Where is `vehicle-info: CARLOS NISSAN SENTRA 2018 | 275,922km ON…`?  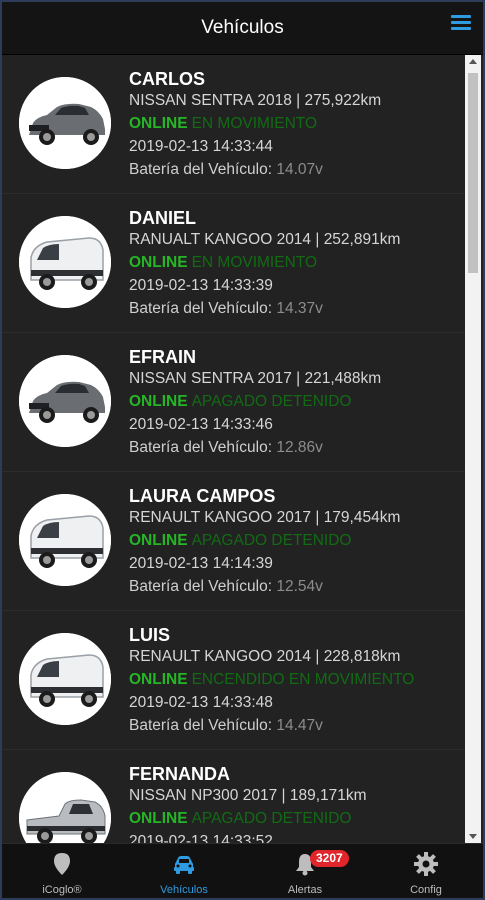 vehicle-info: CARLOS NISSAN SENTRA 2018 | 275,922km ON… is located at coordinates (297, 125).